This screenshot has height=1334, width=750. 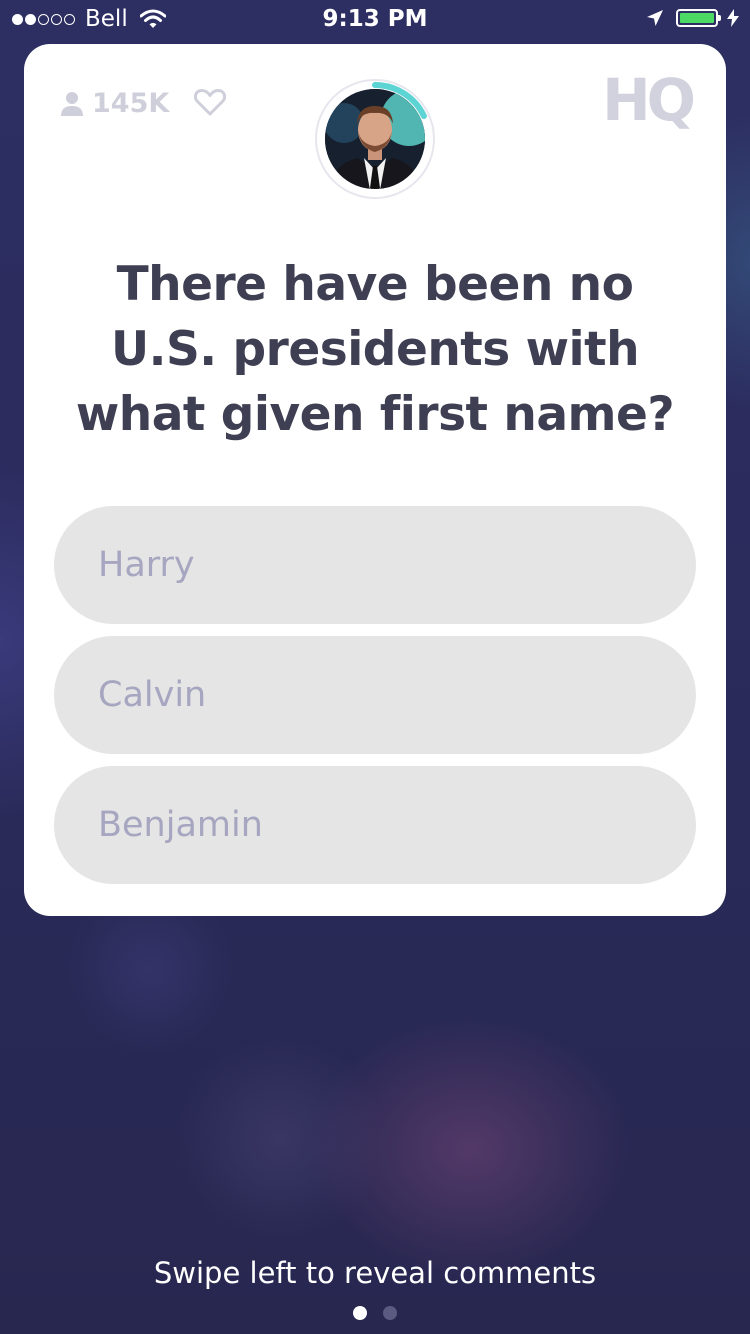 I want to click on page-indicator, so click(x=375, y=1313).